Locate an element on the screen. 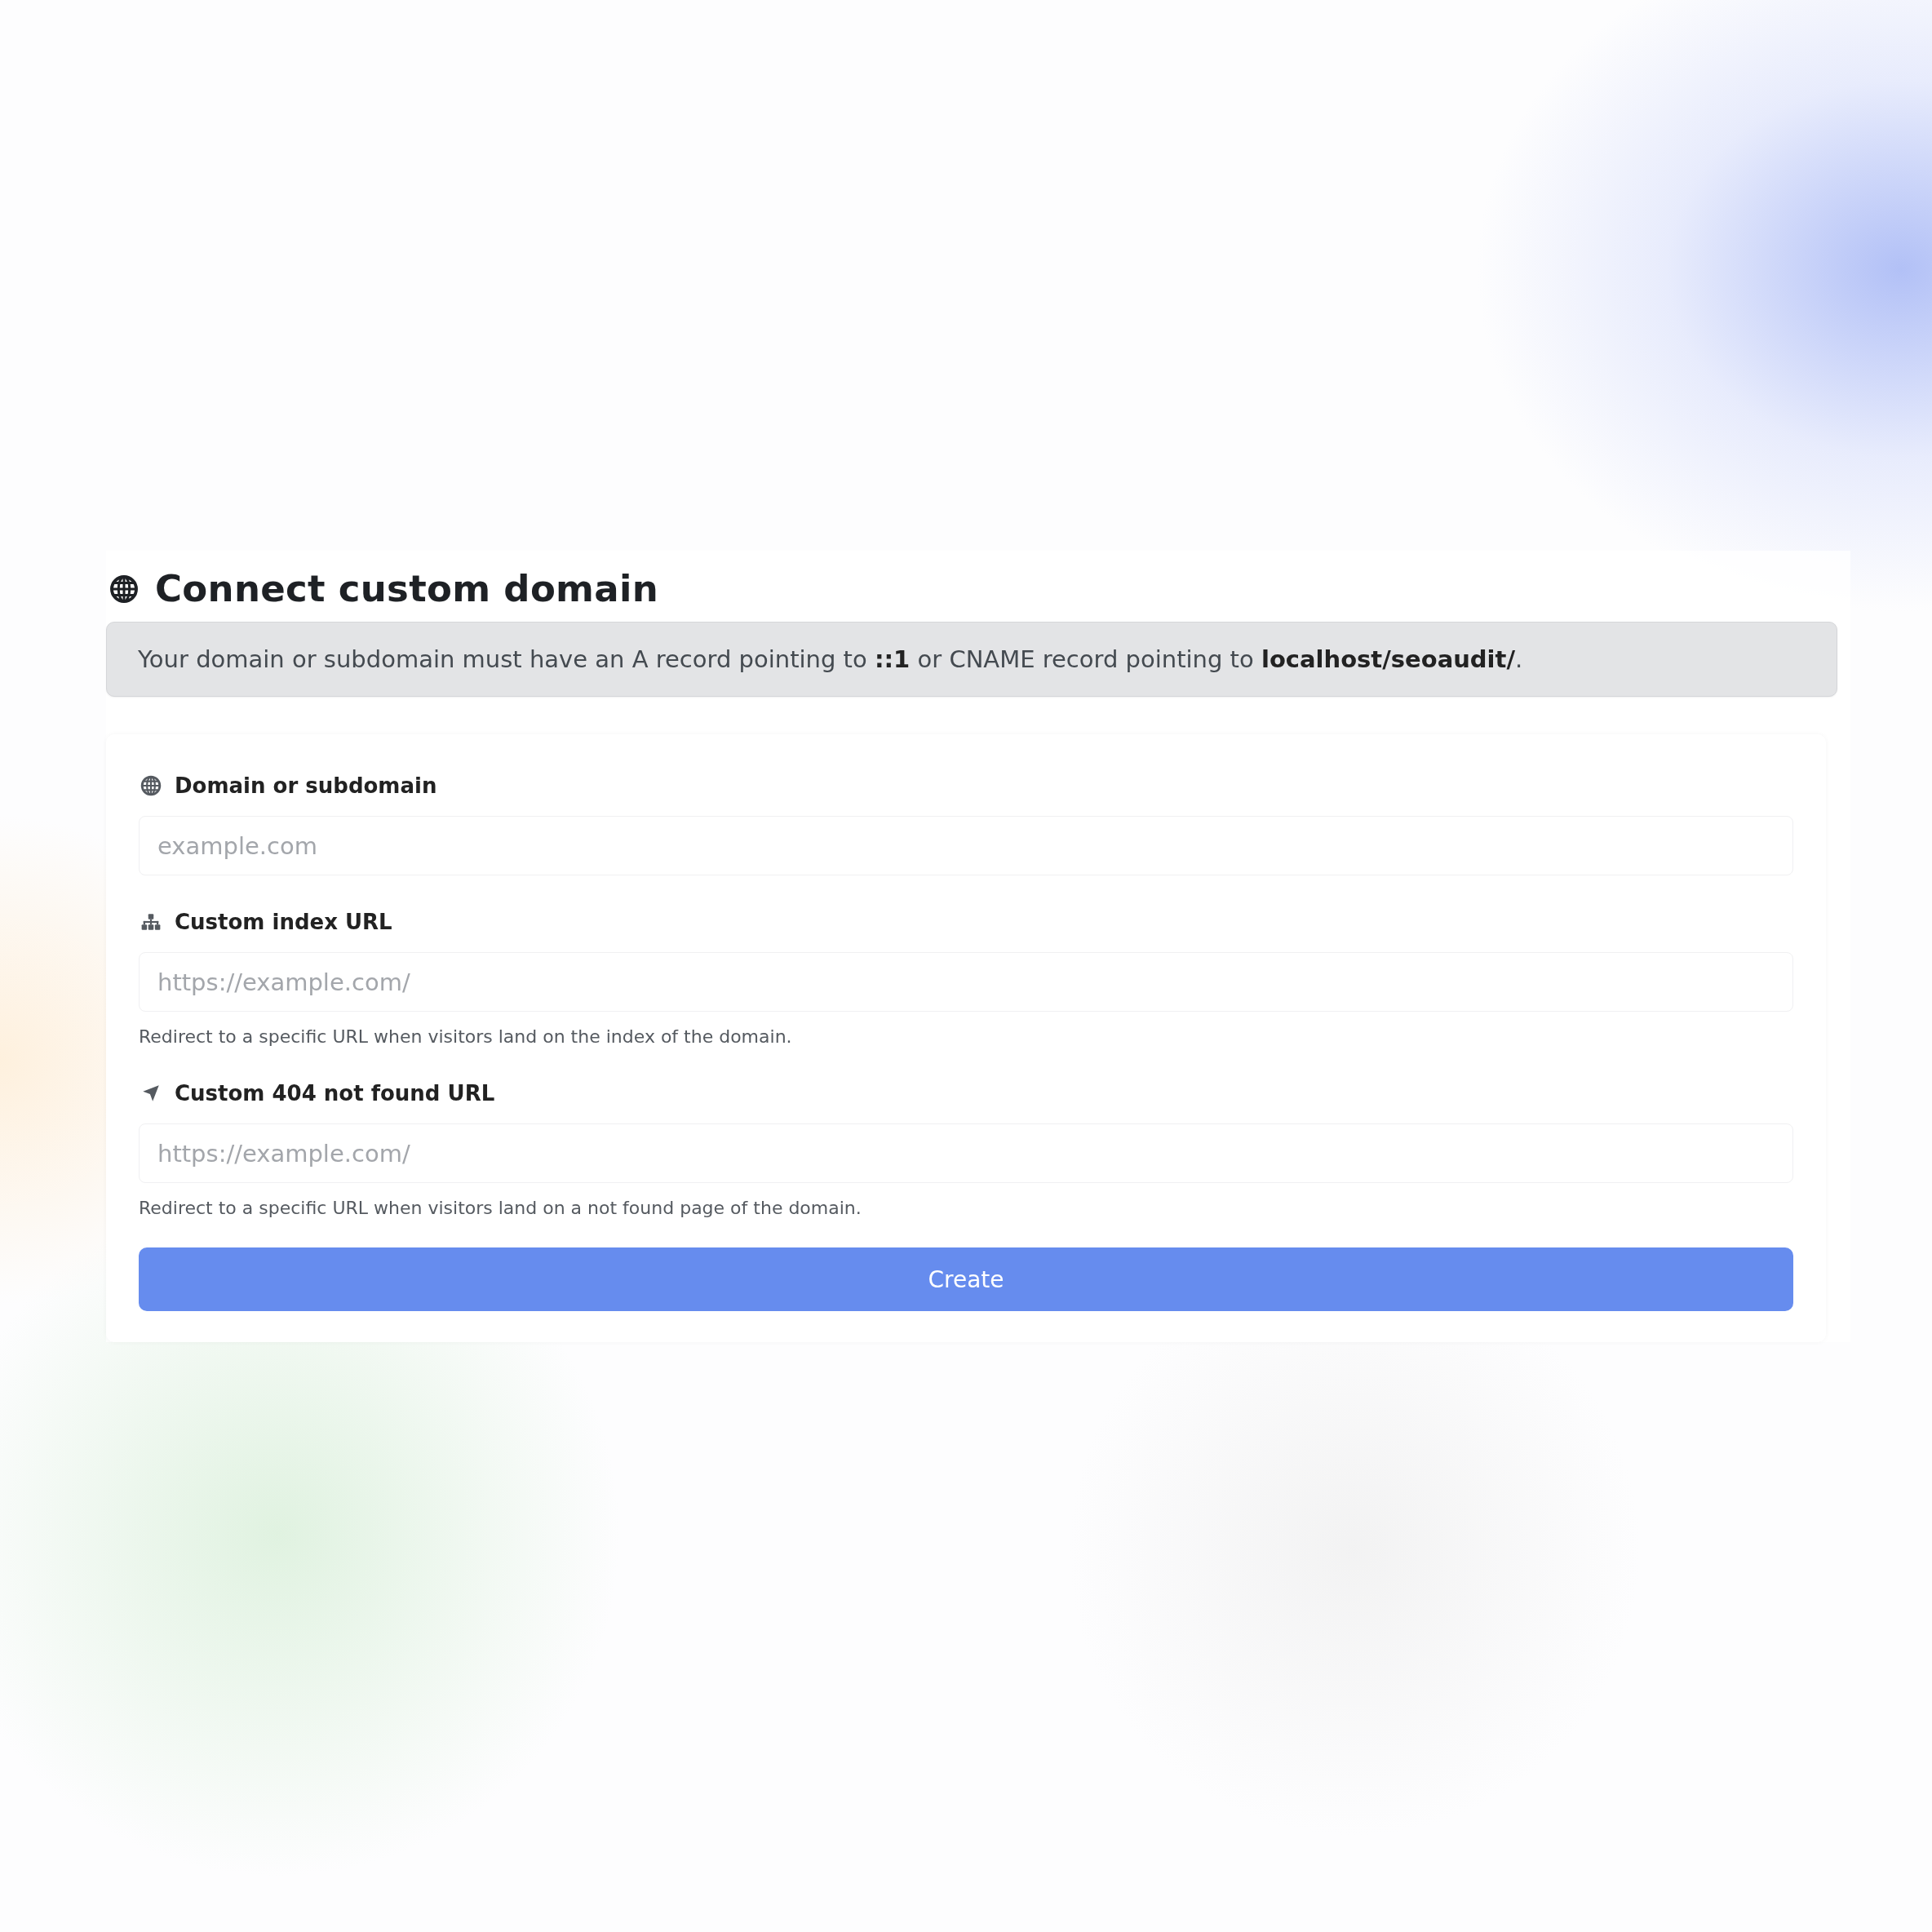 The image size is (1932, 1932). field-label: Custom index URL is located at coordinates (284, 922).